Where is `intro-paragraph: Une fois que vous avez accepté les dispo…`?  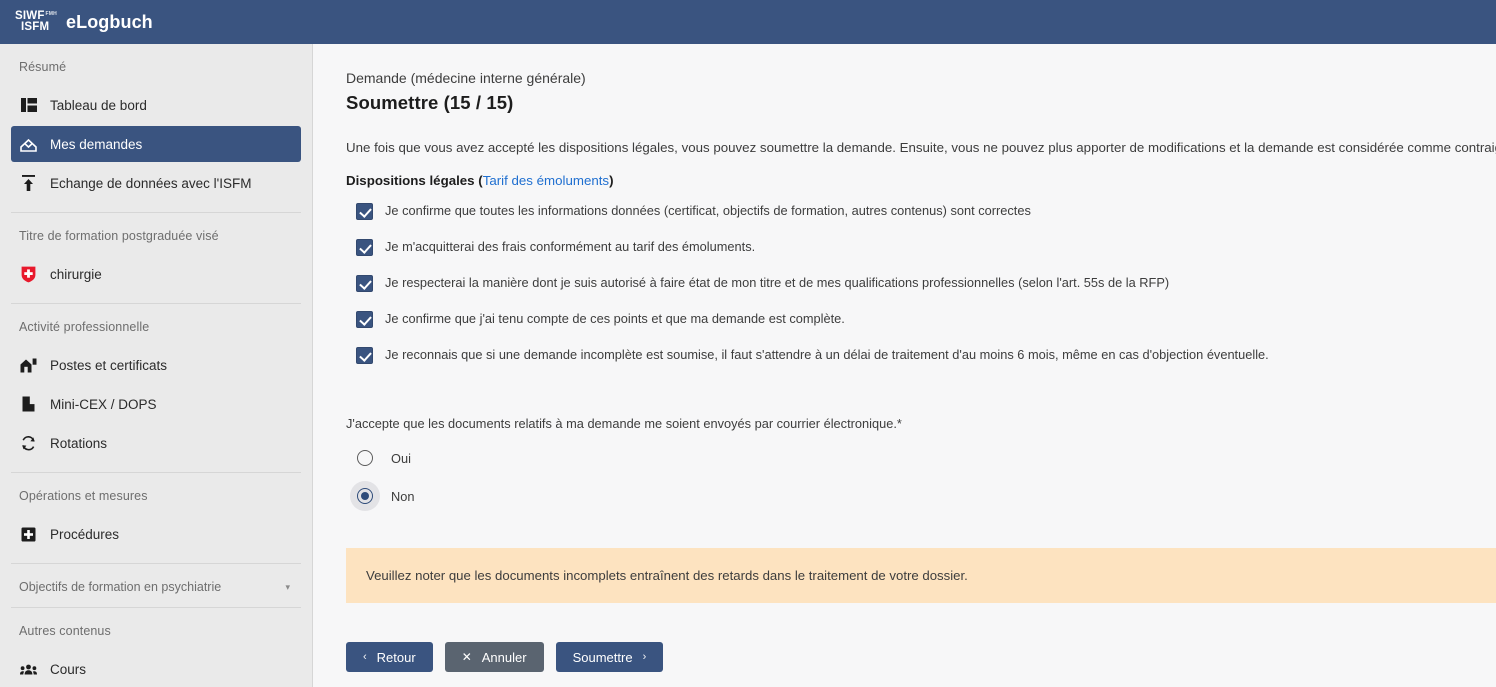
intro-paragraph: Une fois que vous avez accepté les dispo… is located at coordinates (921, 147).